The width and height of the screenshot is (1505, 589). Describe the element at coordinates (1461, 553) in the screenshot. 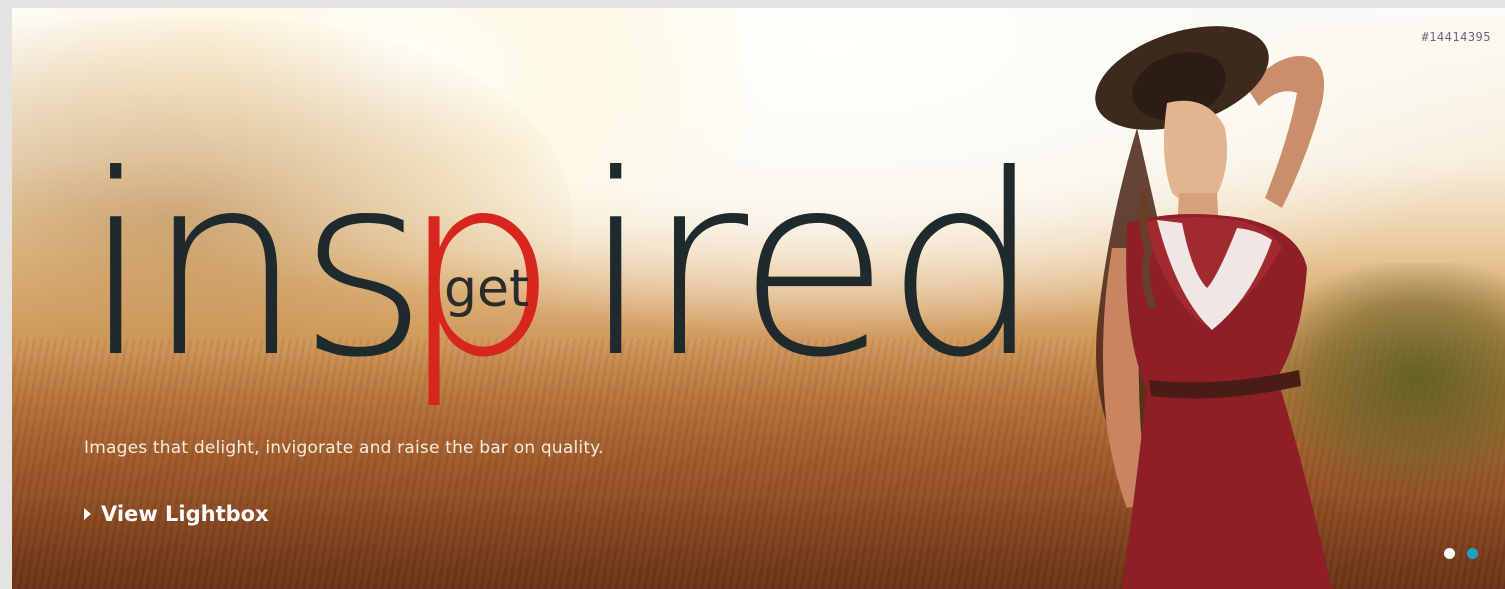

I see `carousel-dots` at that location.